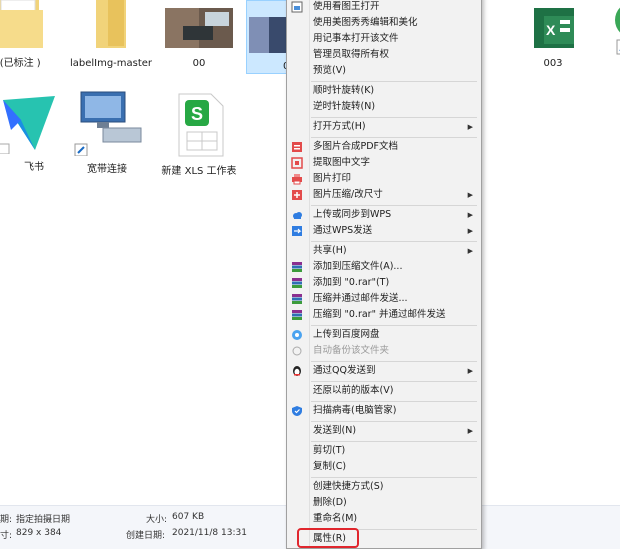 This screenshot has width=620, height=549. I want to click on menu-item-label: 压缩到 "0.rar" 并通过邮件发送, so click(379, 314).